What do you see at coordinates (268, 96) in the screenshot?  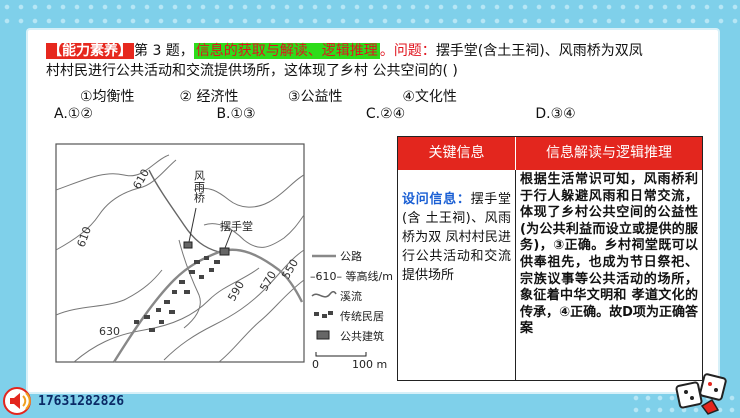 I see `statement-list: ①均衡性 ② 经济性 ③公益性 ④文化性` at bounding box center [268, 96].